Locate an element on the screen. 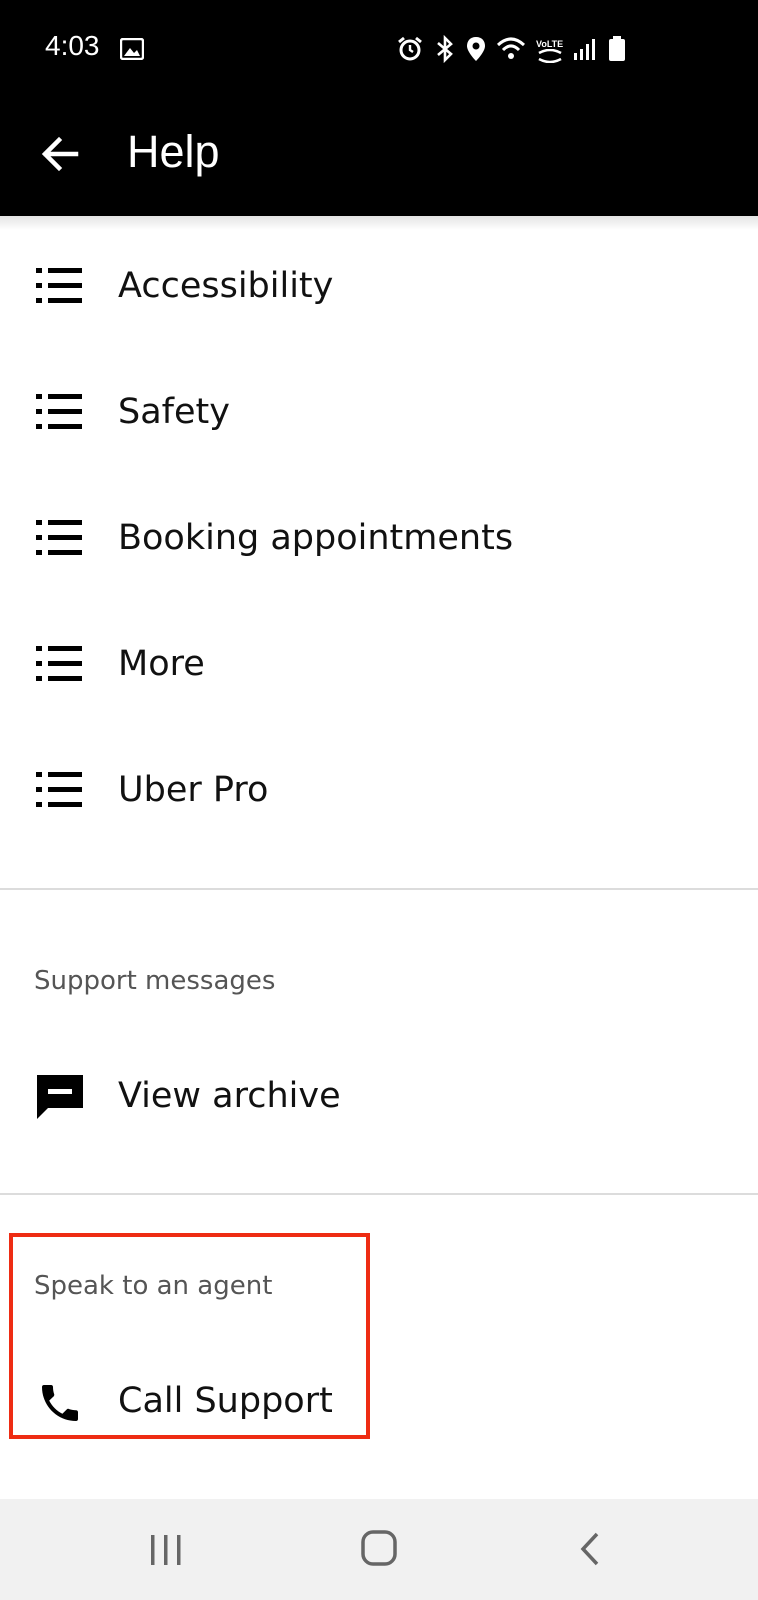 The height and width of the screenshot is (1600, 758). help-topic-label: Uber Pro is located at coordinates (193, 790).